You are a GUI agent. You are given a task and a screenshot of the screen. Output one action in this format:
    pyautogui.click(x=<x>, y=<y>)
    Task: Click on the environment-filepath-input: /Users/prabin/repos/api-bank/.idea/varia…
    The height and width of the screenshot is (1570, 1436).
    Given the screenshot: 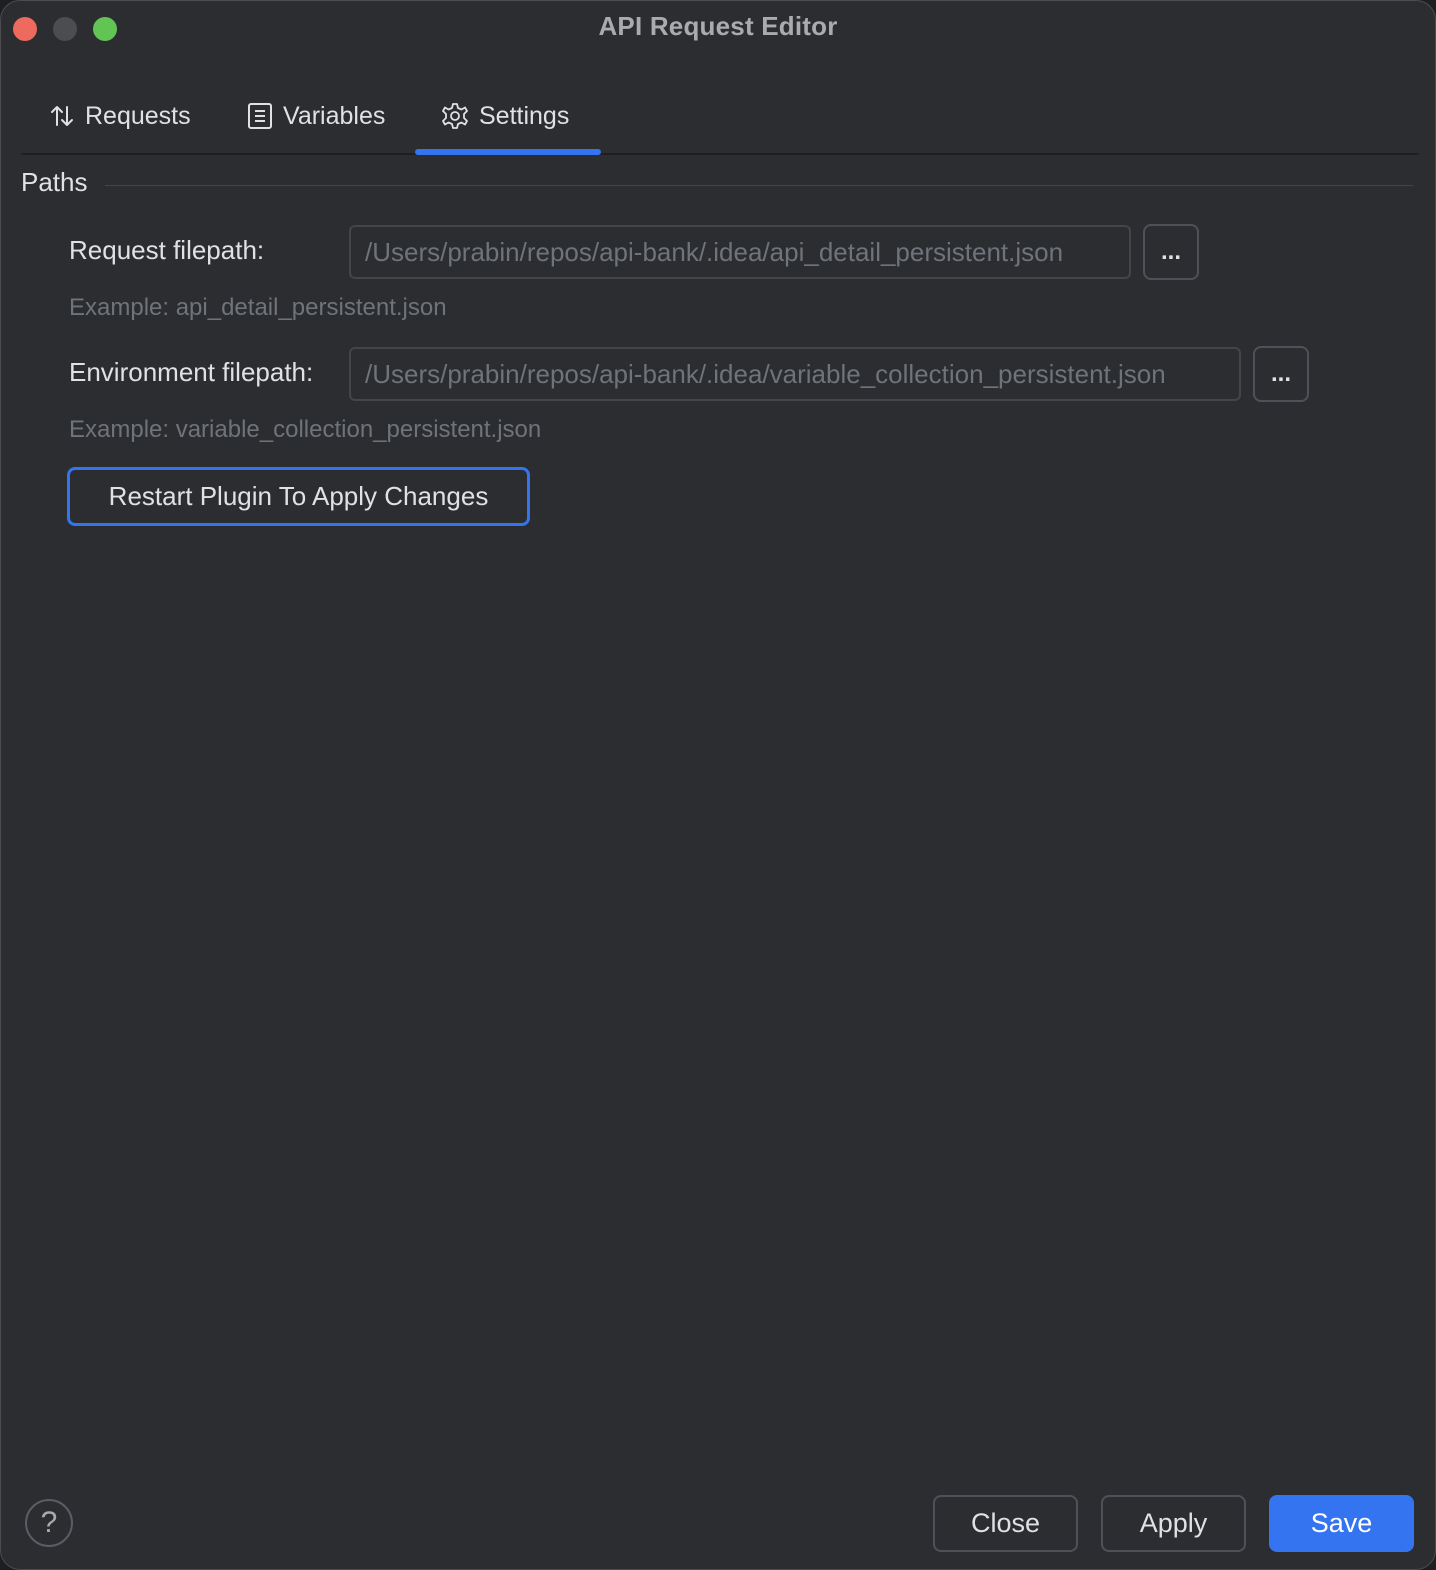 What is the action you would take?
    pyautogui.click(x=795, y=374)
    